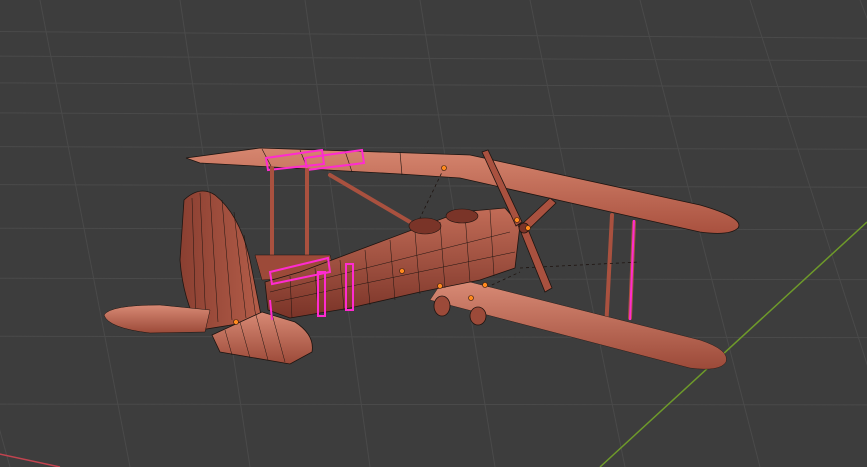 This screenshot has width=867, height=467. What do you see at coordinates (157, 319) in the screenshot?
I see `left-tailplane` at bounding box center [157, 319].